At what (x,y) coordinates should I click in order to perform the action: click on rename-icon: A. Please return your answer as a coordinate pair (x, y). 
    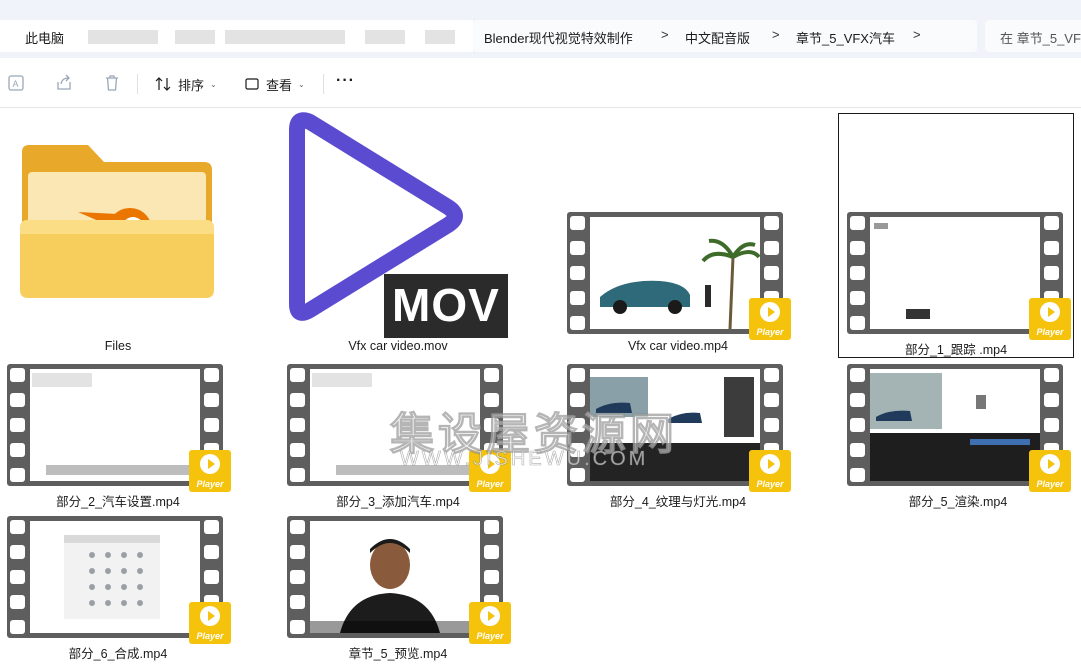
    Looking at the image, I should click on (16, 83).